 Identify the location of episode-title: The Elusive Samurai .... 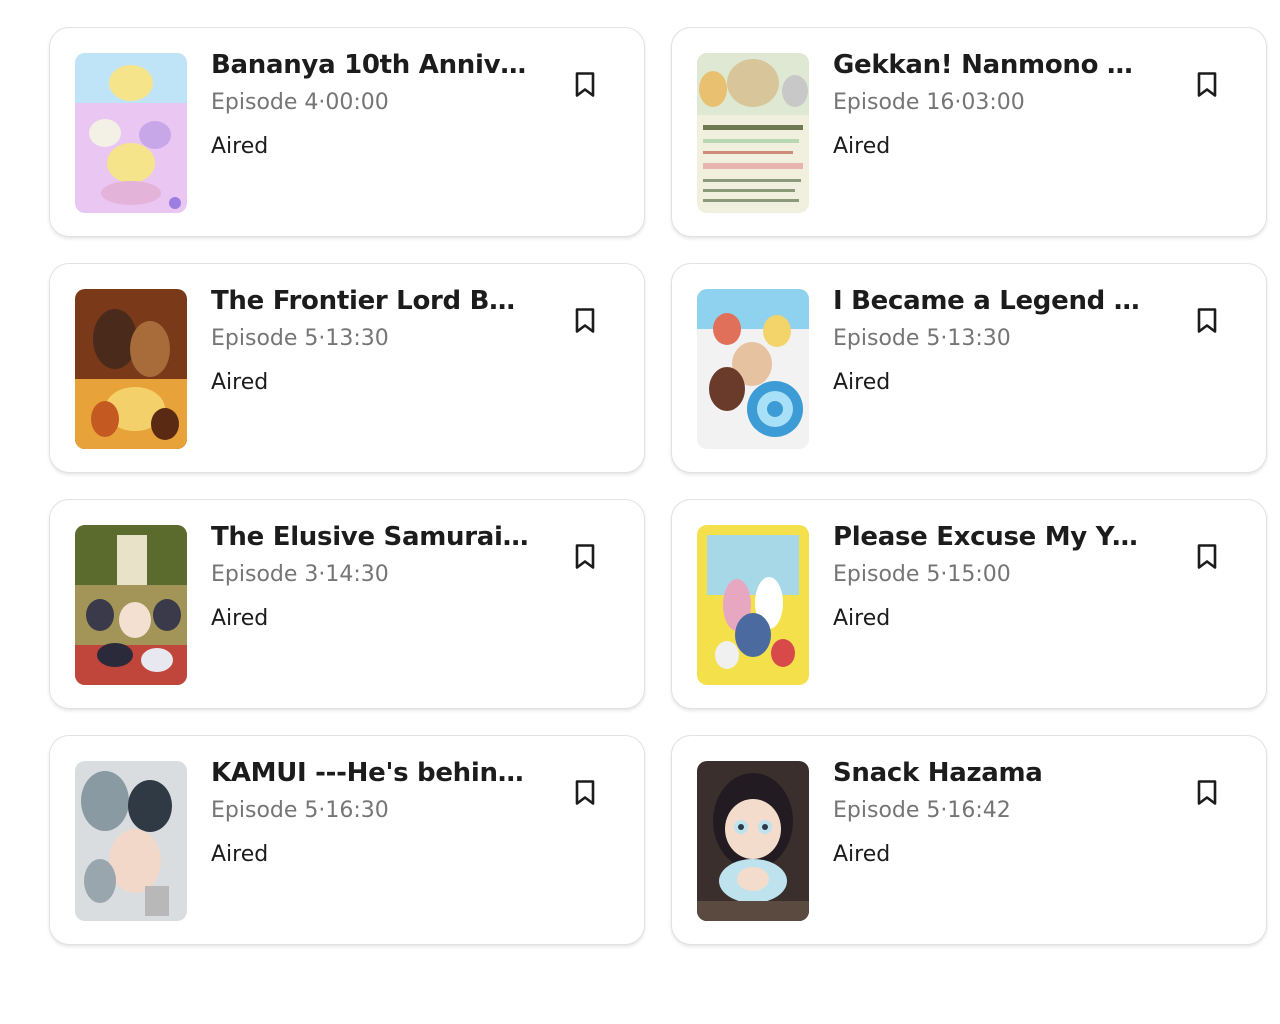
(371, 537).